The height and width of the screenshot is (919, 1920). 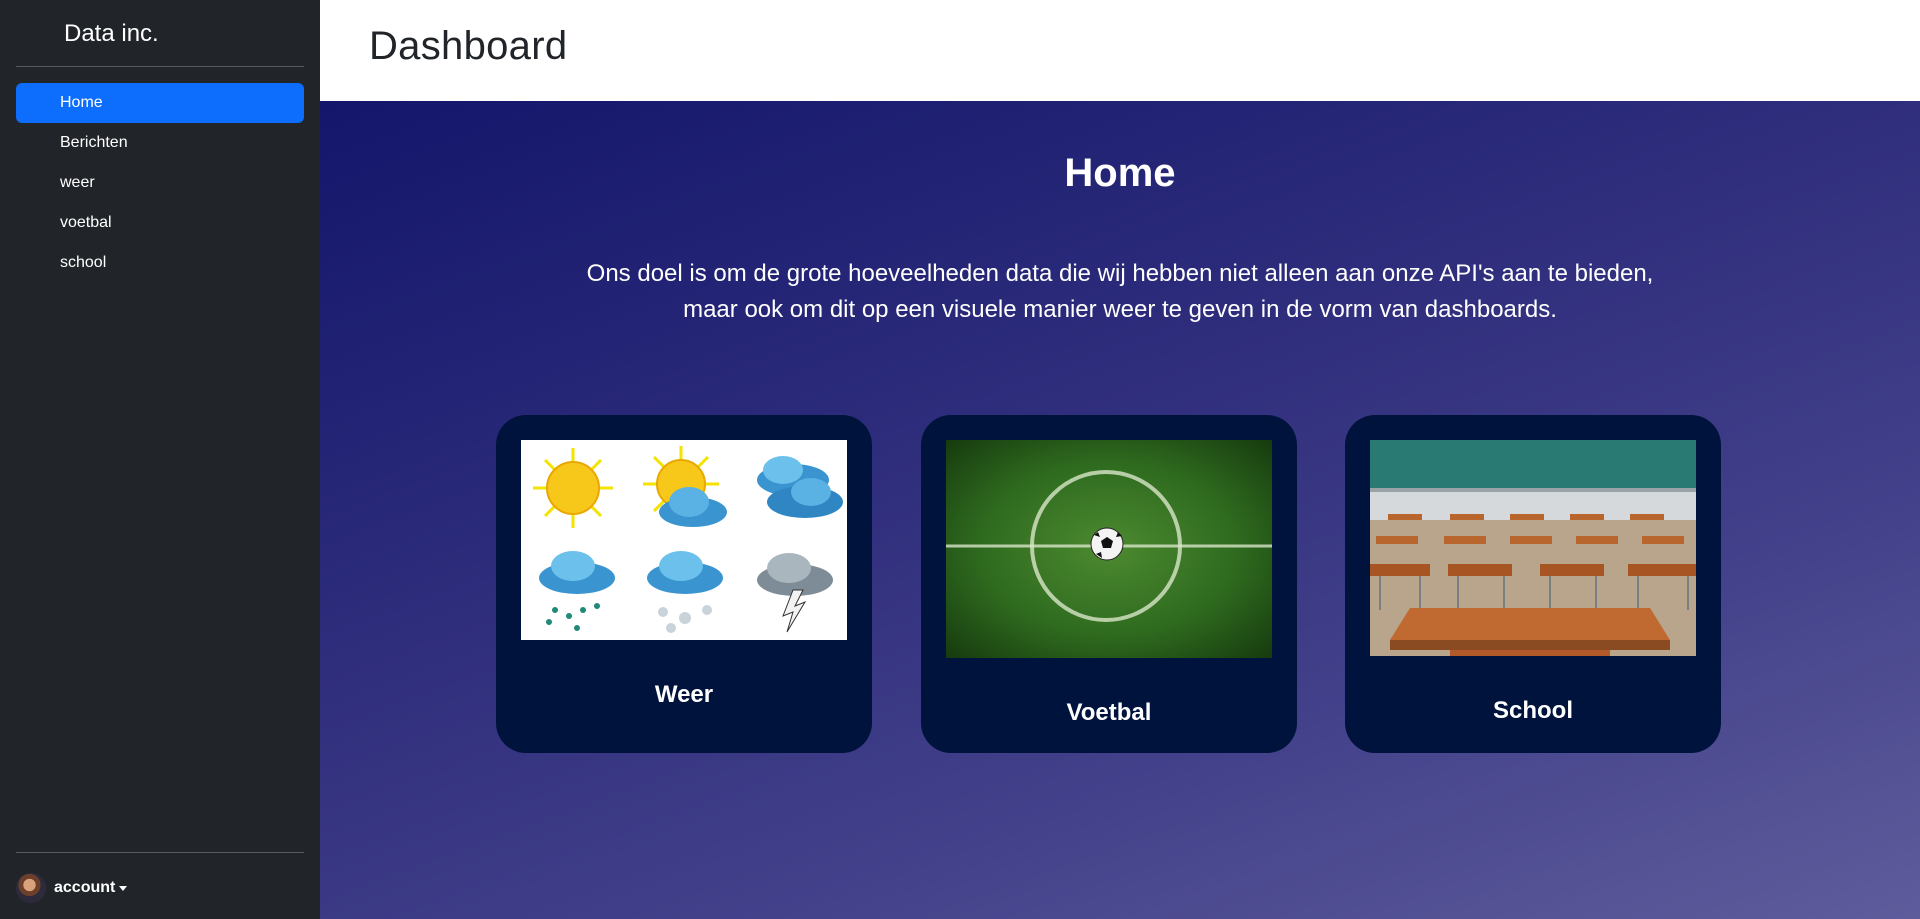 I want to click on sidebar-nav: Home Berichten weer voetbal school, so click(x=160, y=183).